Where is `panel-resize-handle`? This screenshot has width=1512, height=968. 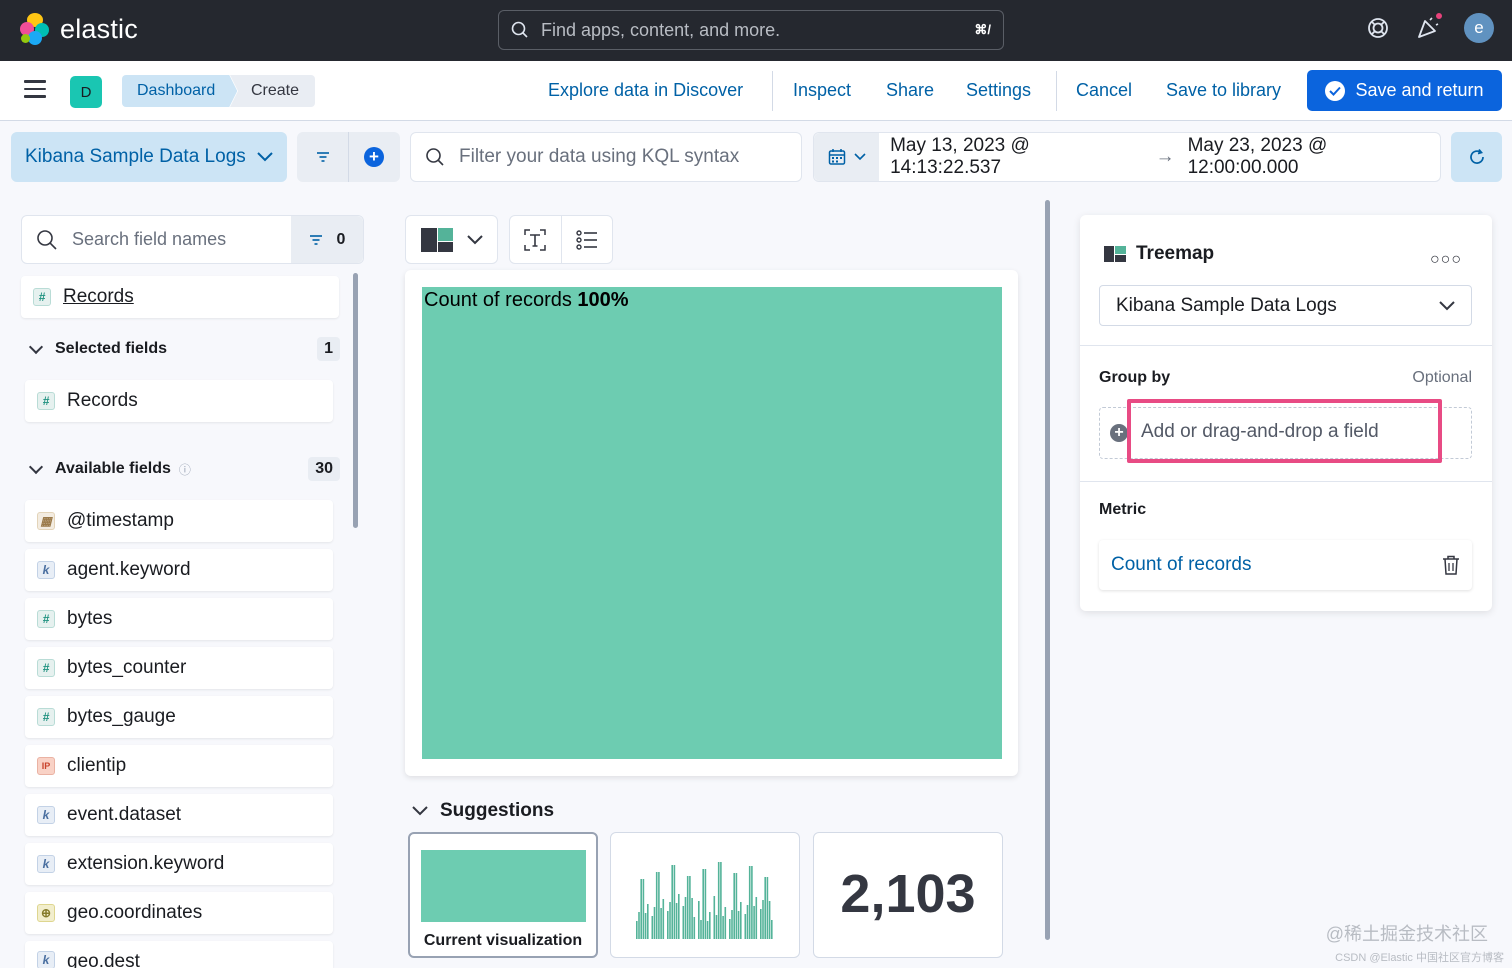 panel-resize-handle is located at coordinates (1047, 570).